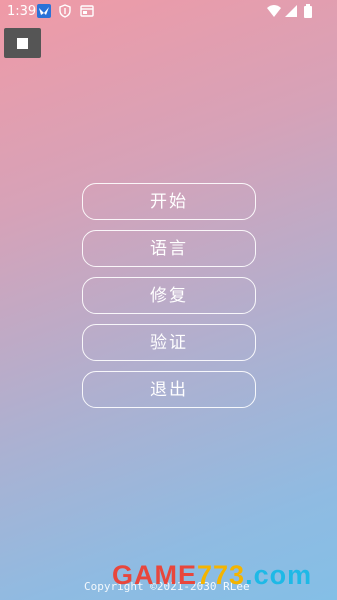  Describe the element at coordinates (169, 342) in the screenshot. I see `verify-button: 验证` at that location.